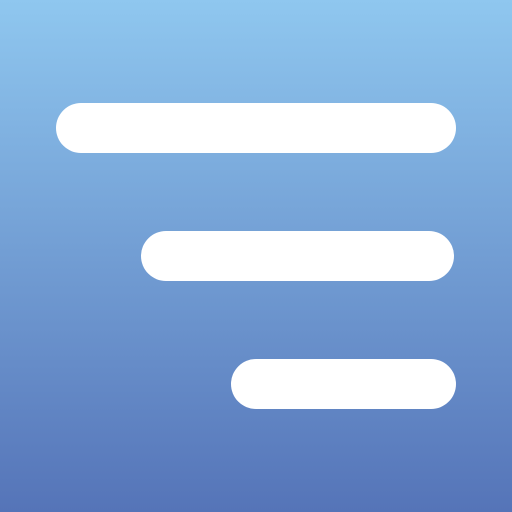  Describe the element at coordinates (343, 384) in the screenshot. I see `short-line-bar` at that location.